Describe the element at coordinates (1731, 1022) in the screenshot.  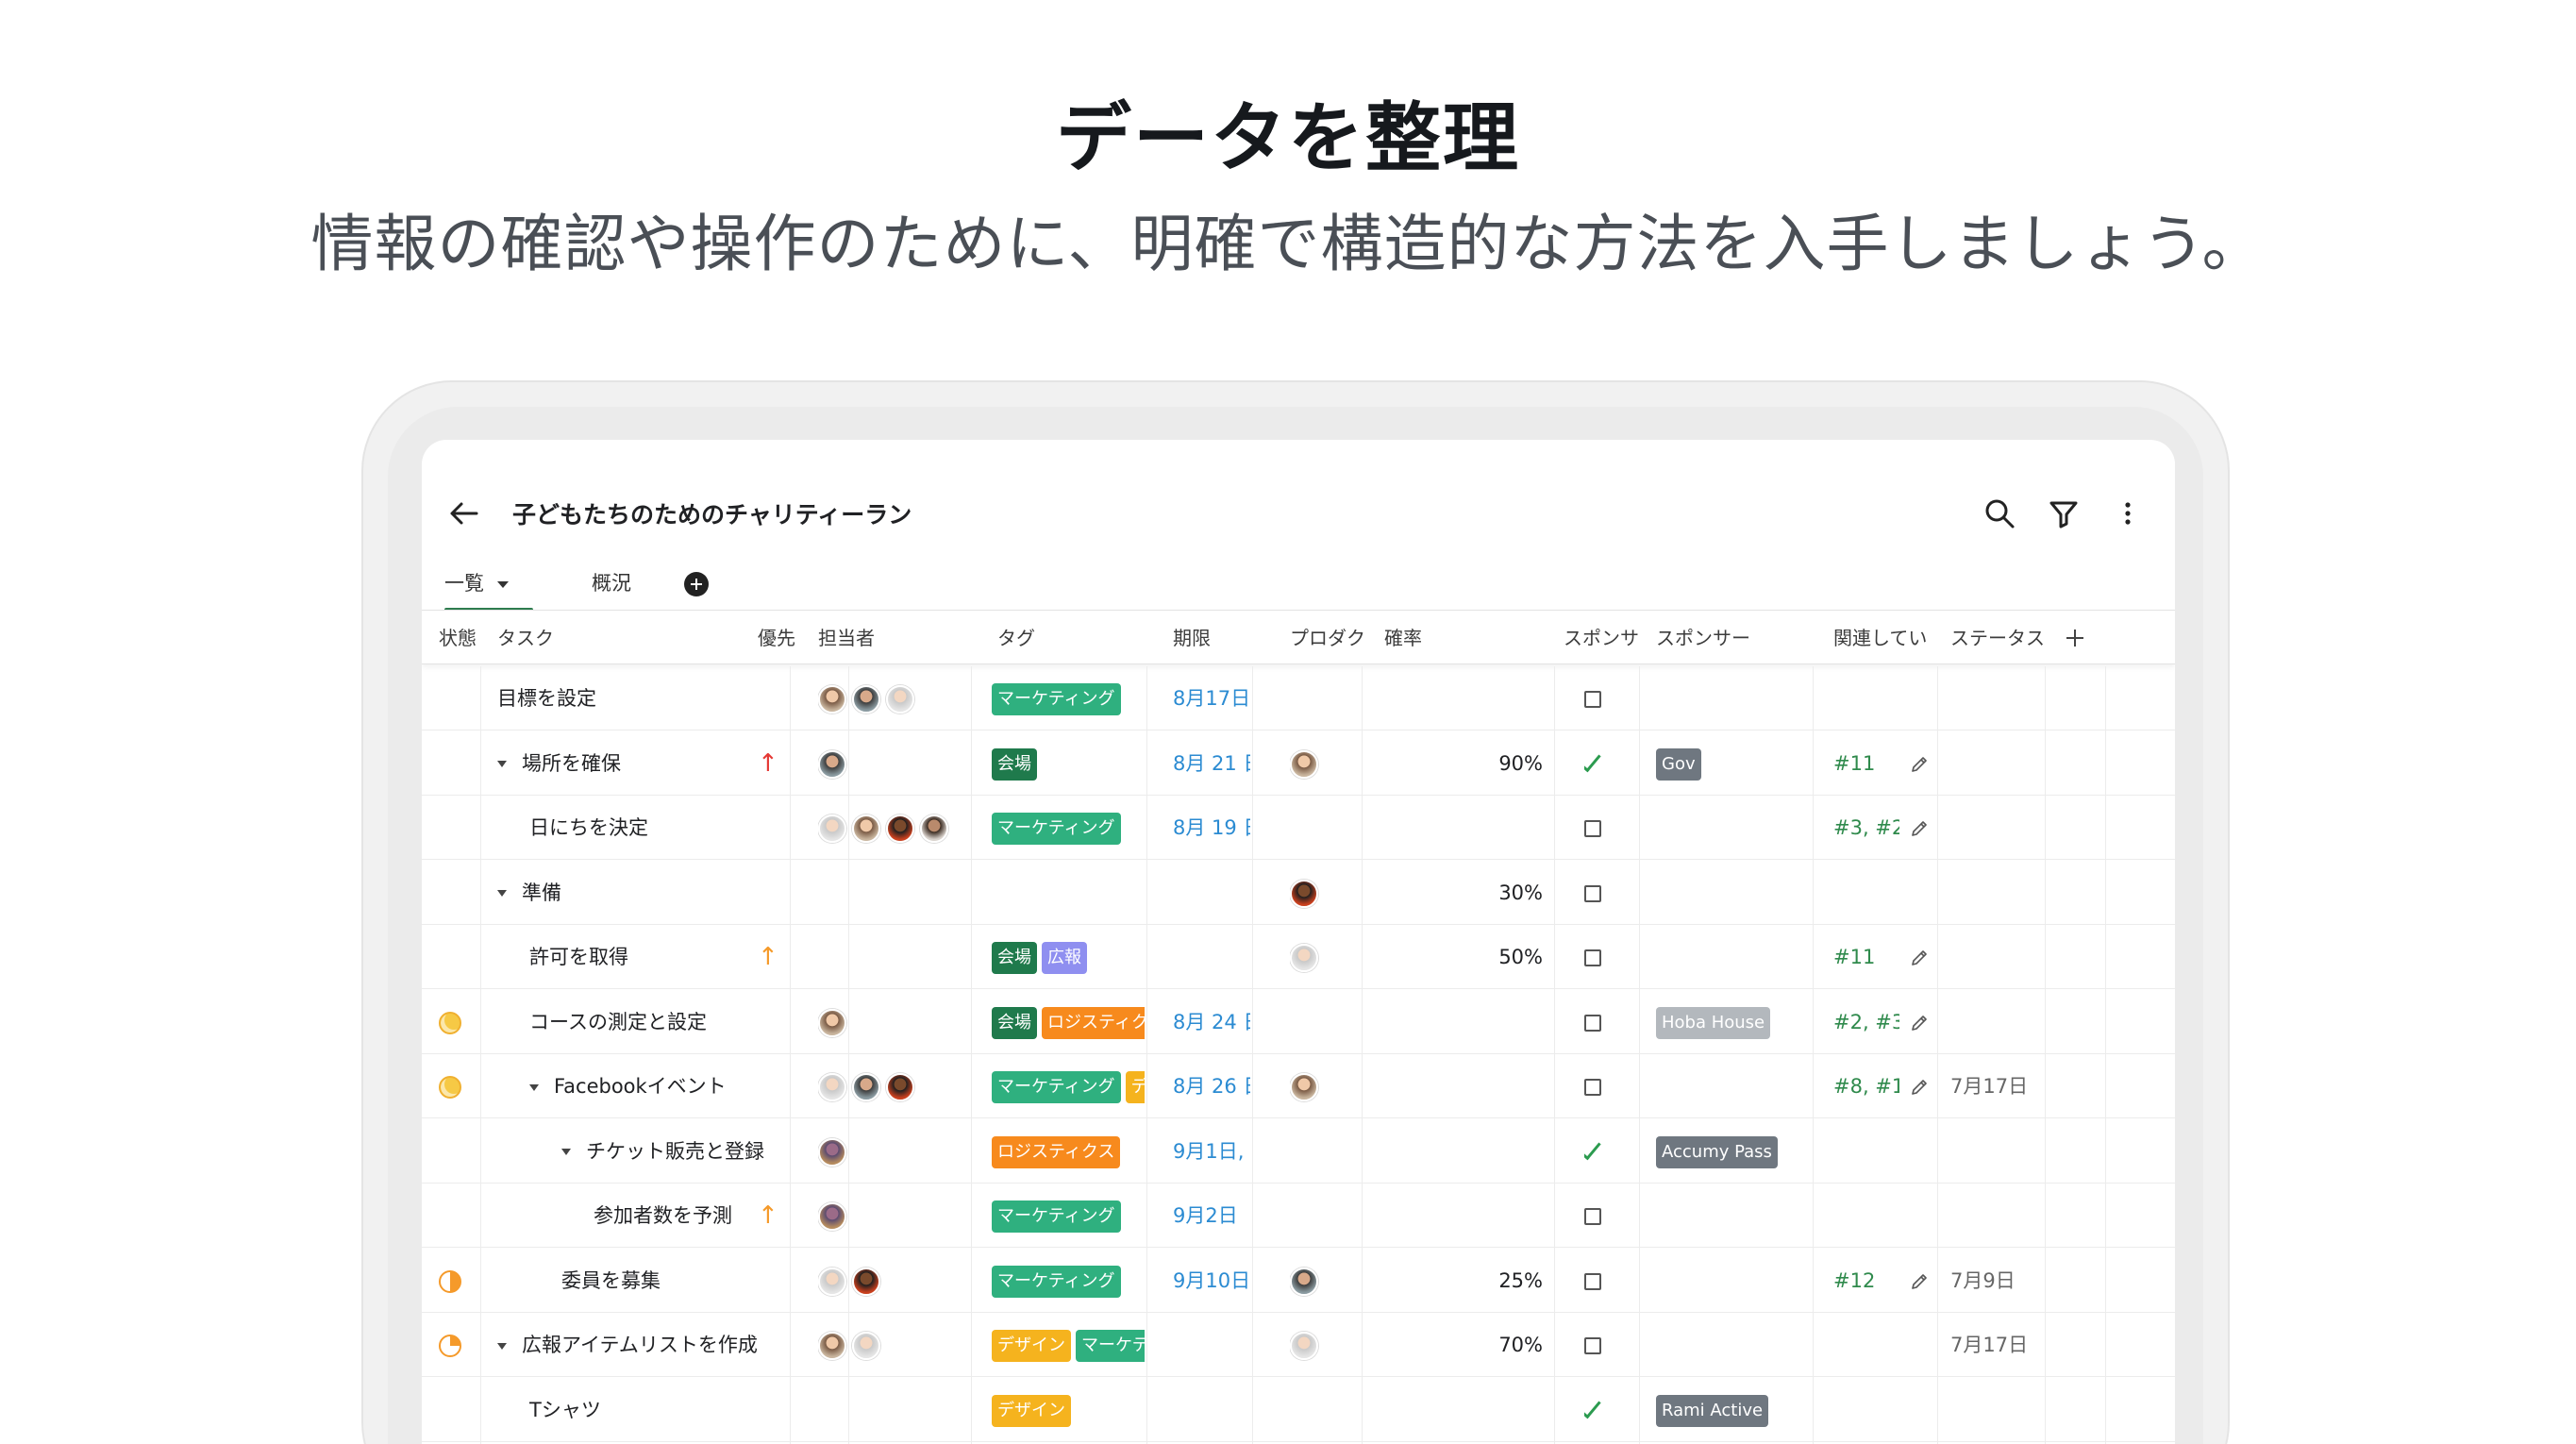
I see `sponsor-cell: Hoba House` at that location.